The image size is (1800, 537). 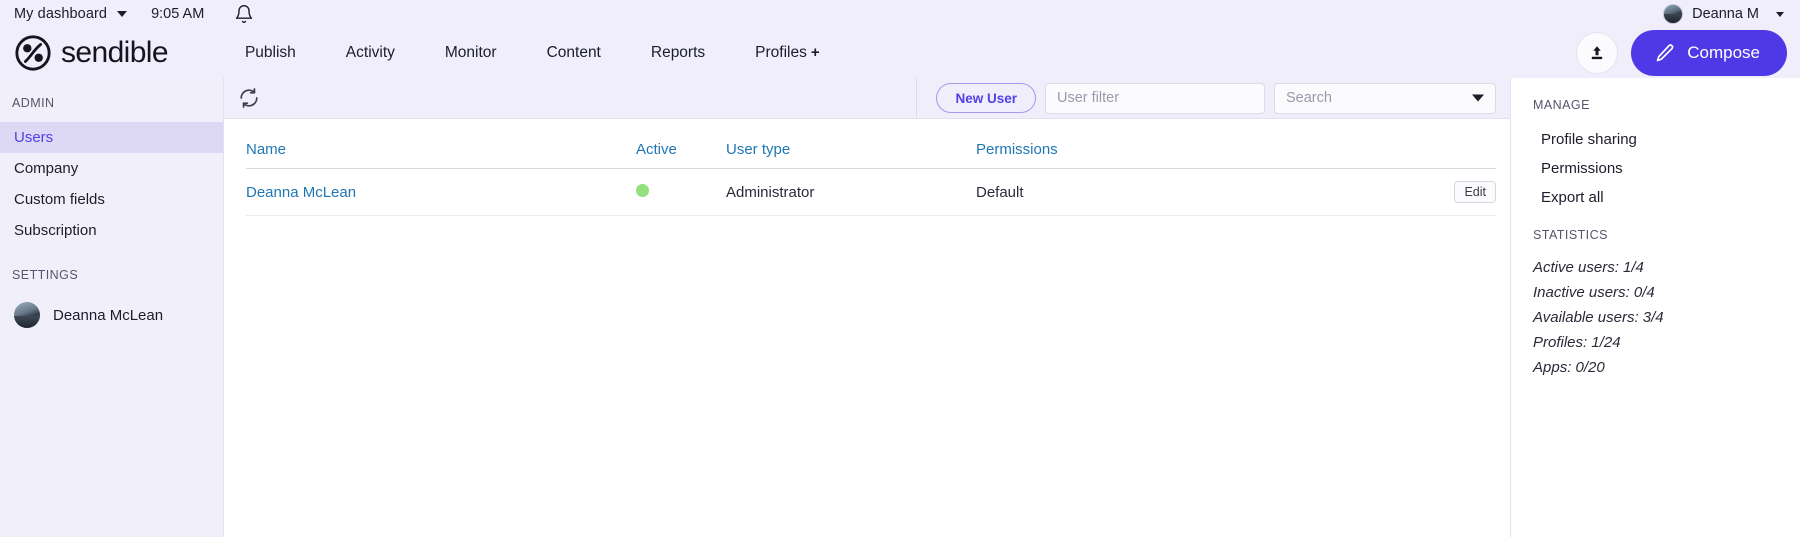 I want to click on stat-available-users: Available users: 3/4, so click(x=1598, y=317).